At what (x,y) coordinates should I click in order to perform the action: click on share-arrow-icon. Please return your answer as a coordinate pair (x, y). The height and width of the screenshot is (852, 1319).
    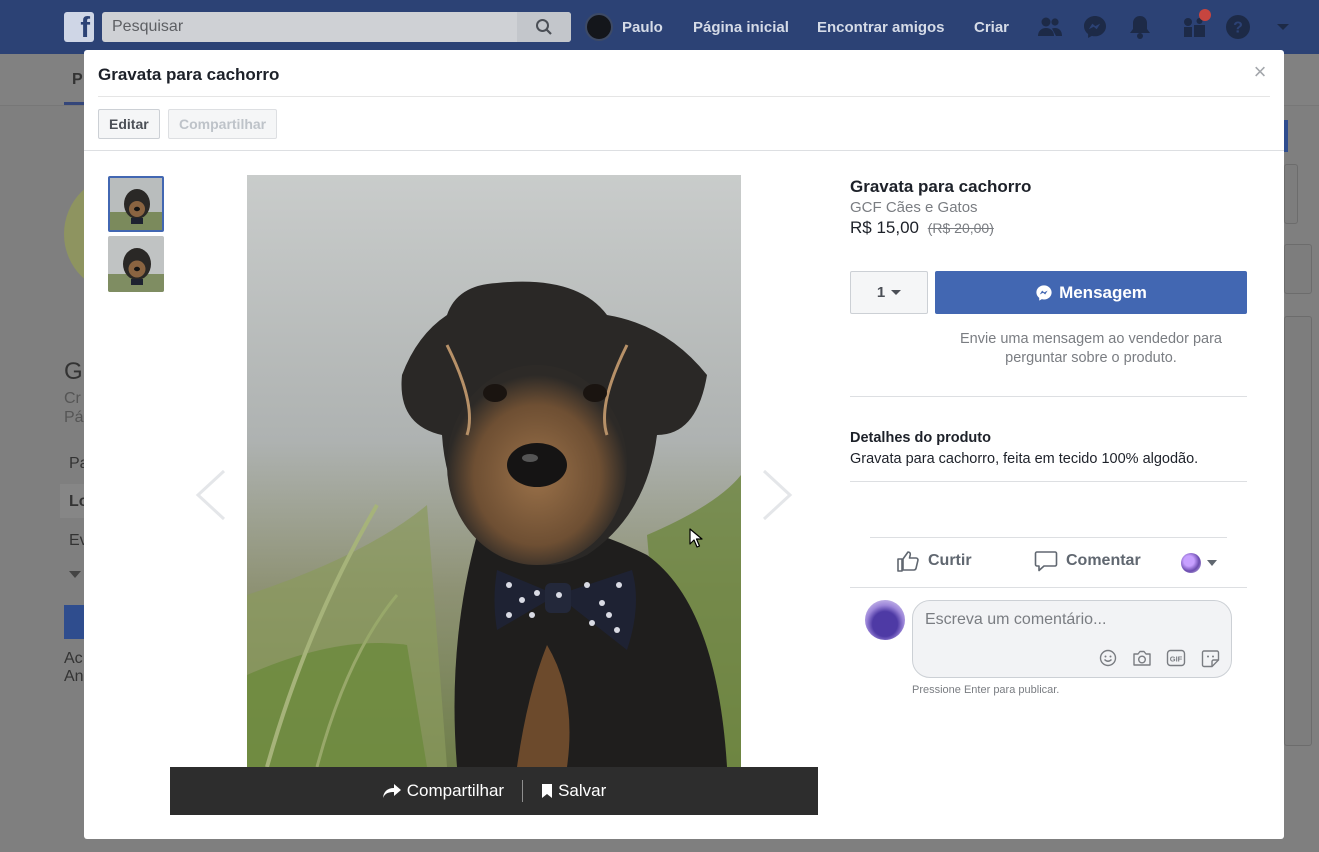
    Looking at the image, I should click on (391, 791).